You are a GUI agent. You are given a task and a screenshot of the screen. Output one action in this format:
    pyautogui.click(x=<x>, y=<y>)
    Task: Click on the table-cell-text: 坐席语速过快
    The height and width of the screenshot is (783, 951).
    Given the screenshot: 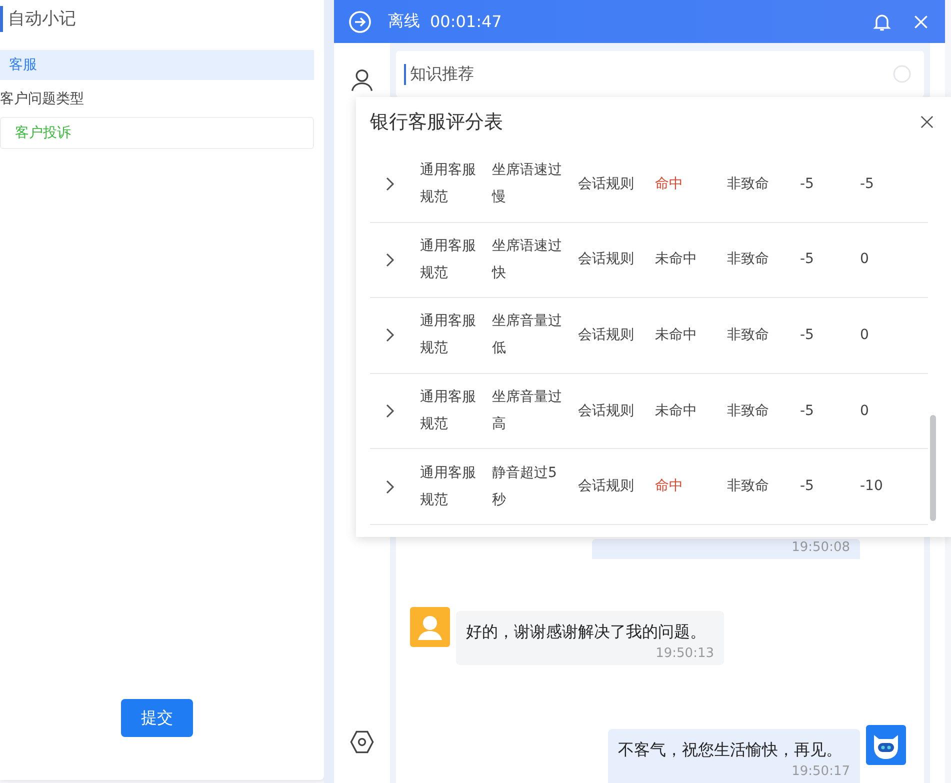 What is the action you would take?
    pyautogui.click(x=527, y=259)
    